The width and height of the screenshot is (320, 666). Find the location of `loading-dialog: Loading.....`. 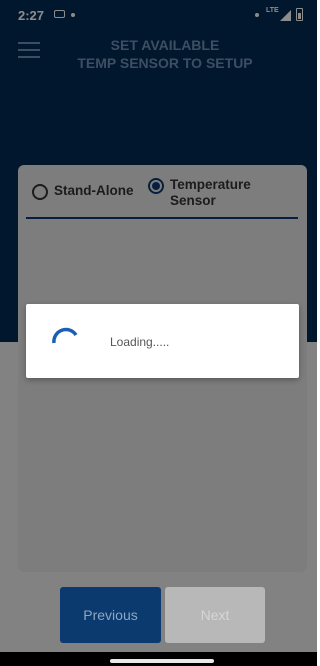

loading-dialog: Loading..... is located at coordinates (162, 341).